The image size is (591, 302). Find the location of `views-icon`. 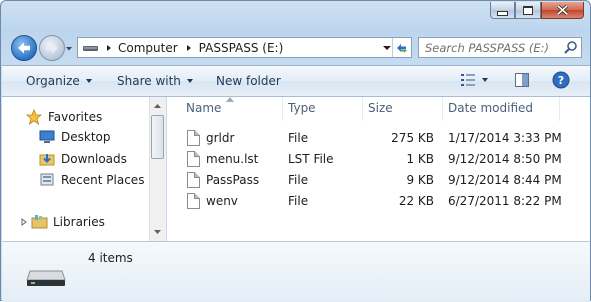

views-icon is located at coordinates (468, 80).